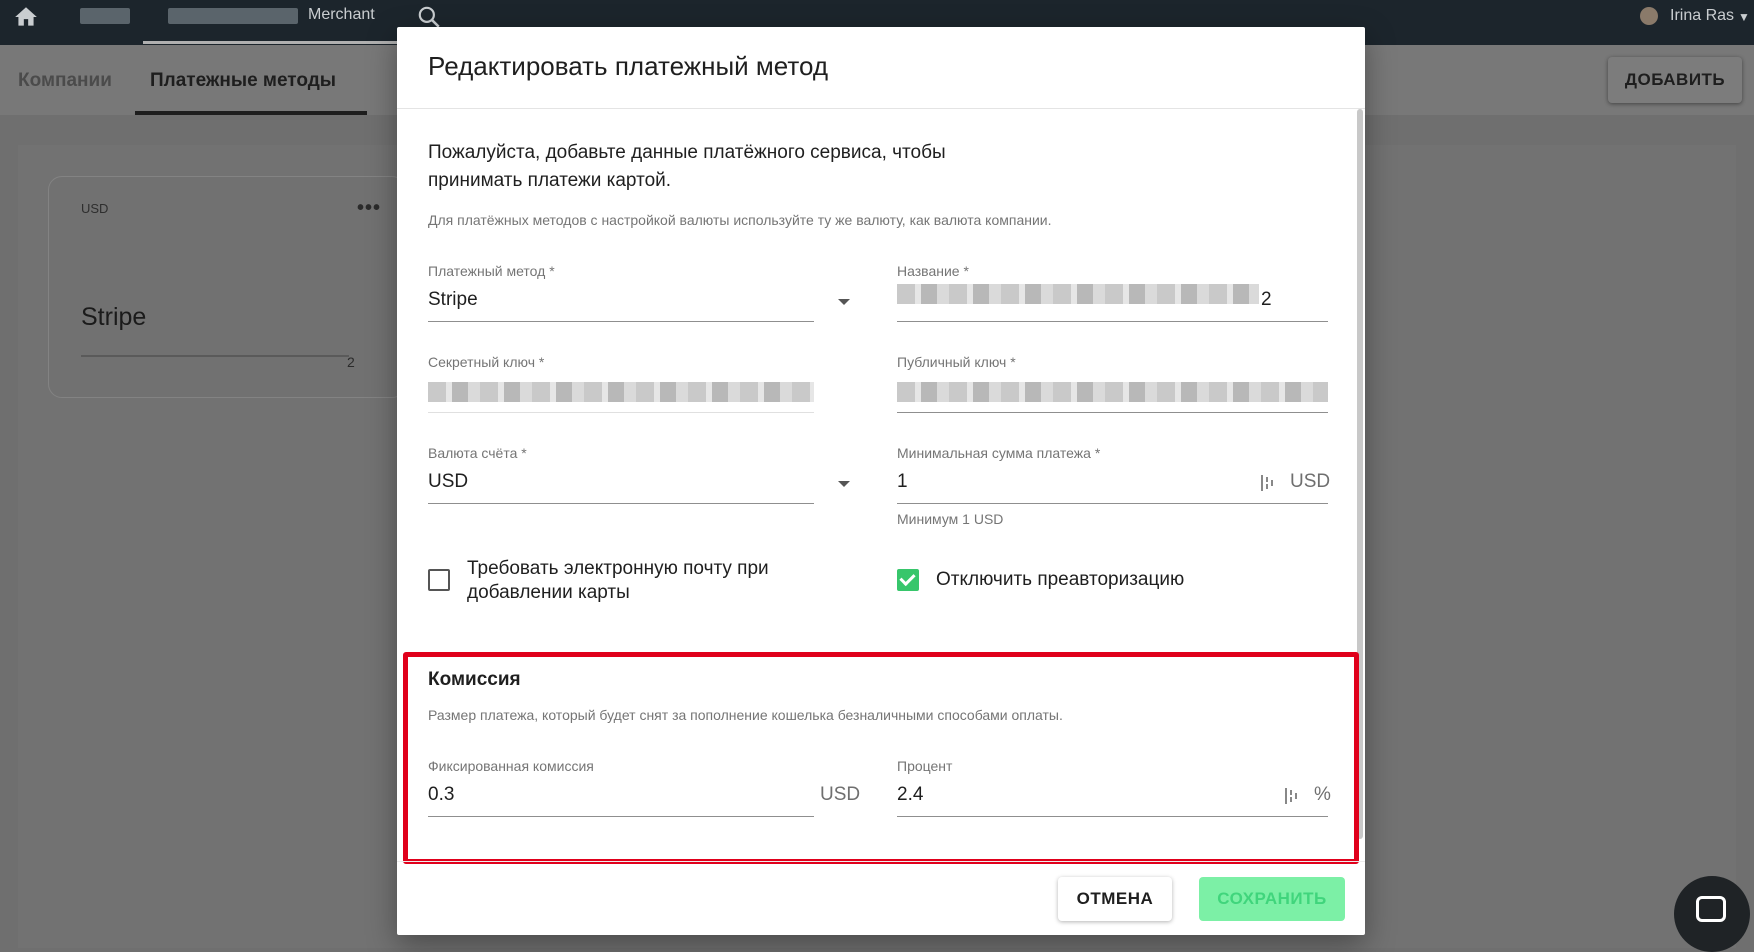 This screenshot has height=952, width=1754. I want to click on check-icon, so click(907, 578).